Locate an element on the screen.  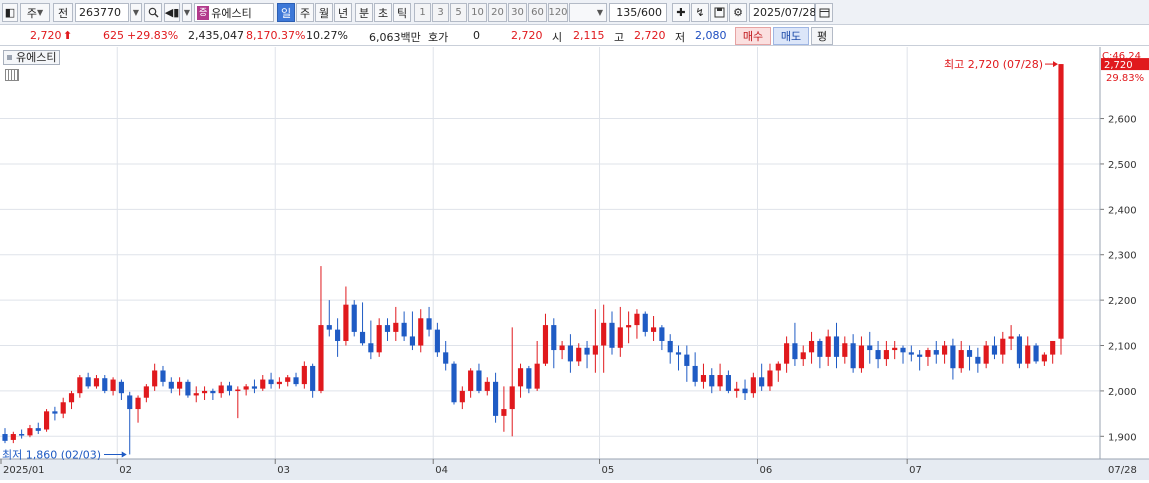
period-week: 주 is located at coordinates (305, 12).